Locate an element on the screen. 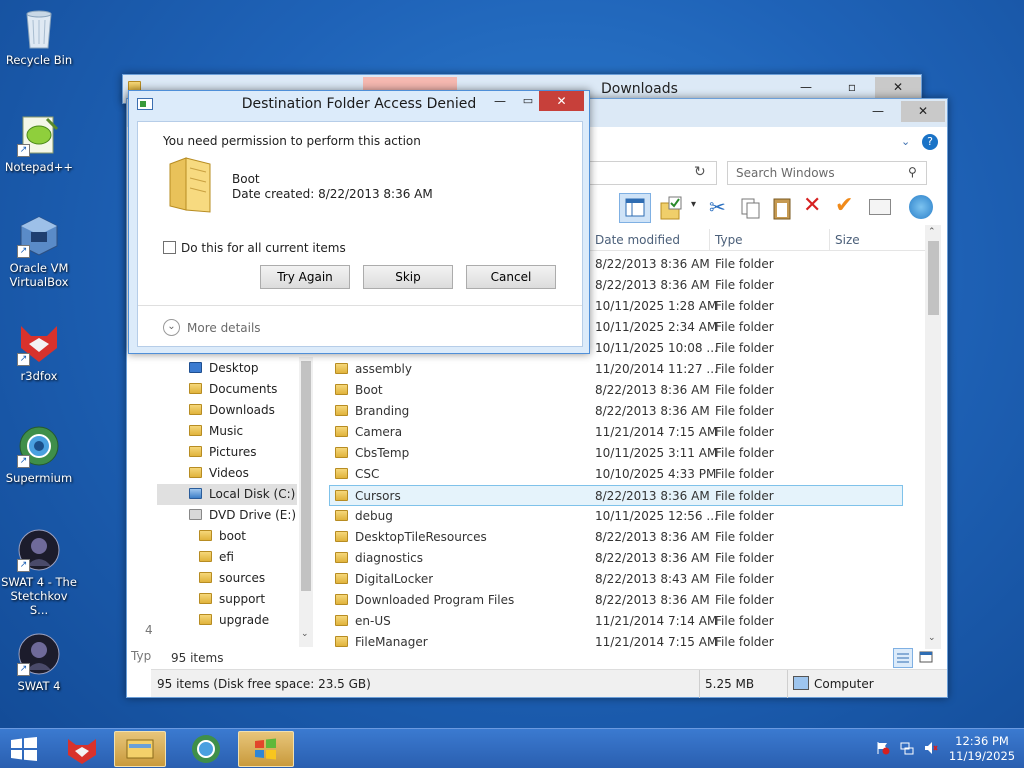  nav-item-pictures: Pictures is located at coordinates (223, 452).